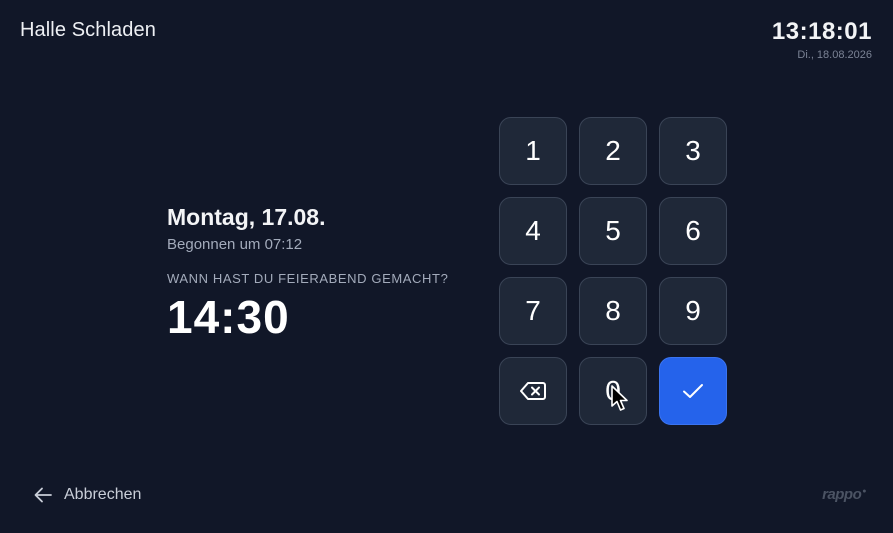 The width and height of the screenshot is (893, 533). Describe the element at coordinates (821, 31) in the screenshot. I see `clock-time: 13:18:01` at that location.